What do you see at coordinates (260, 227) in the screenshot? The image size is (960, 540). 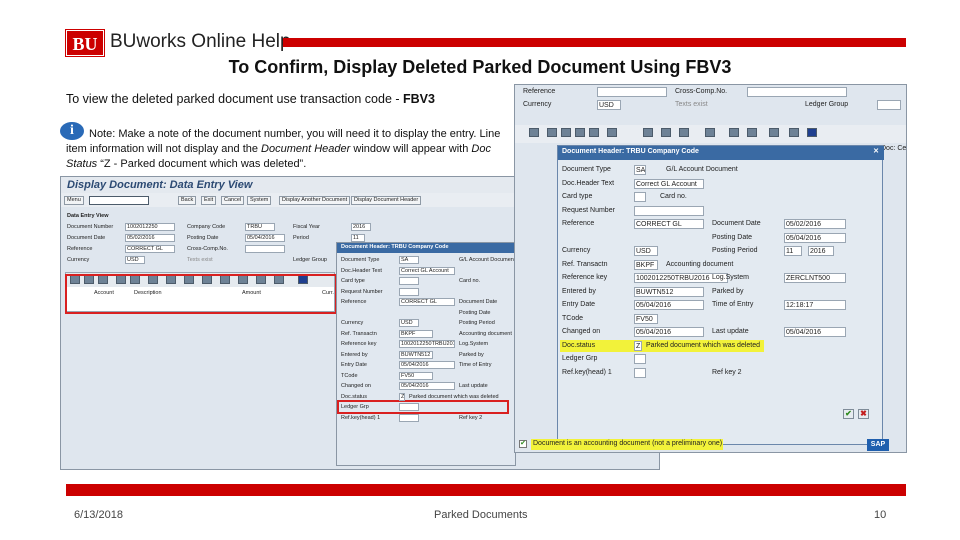 I see `company-code-field: TRBU` at bounding box center [260, 227].